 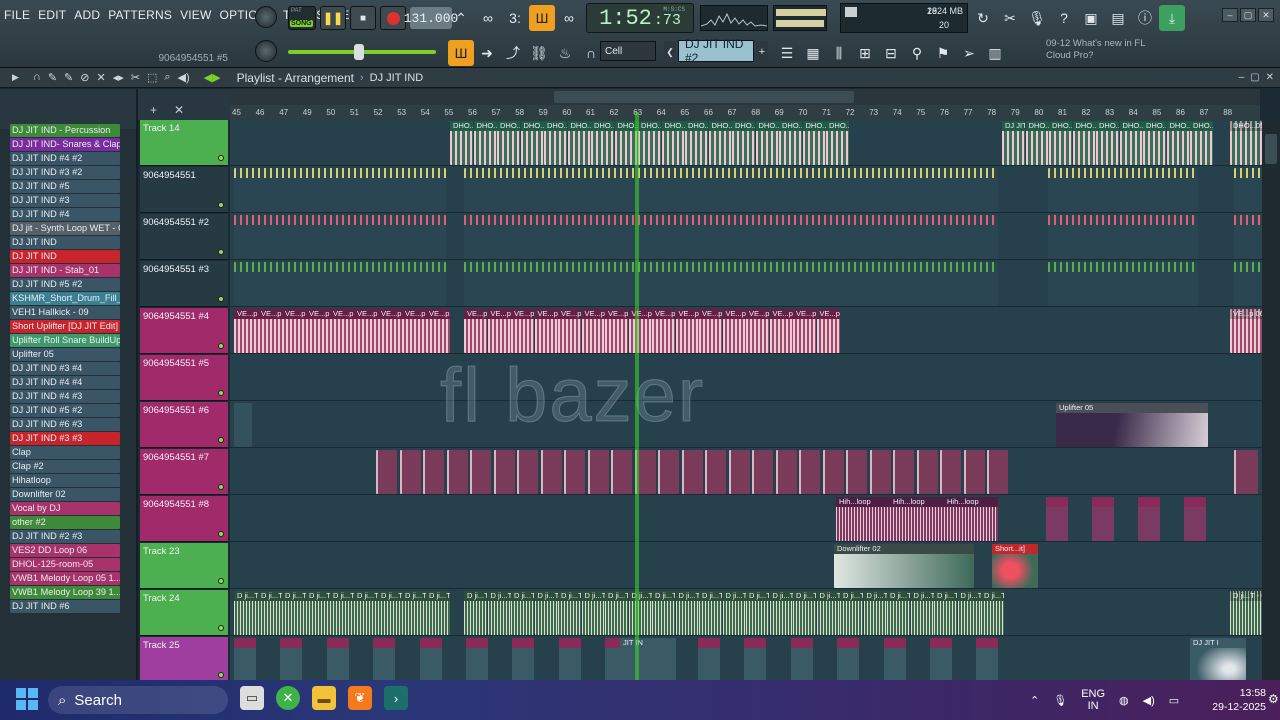 I want to click on countdown-icon: 3:, so click(x=515, y=18).